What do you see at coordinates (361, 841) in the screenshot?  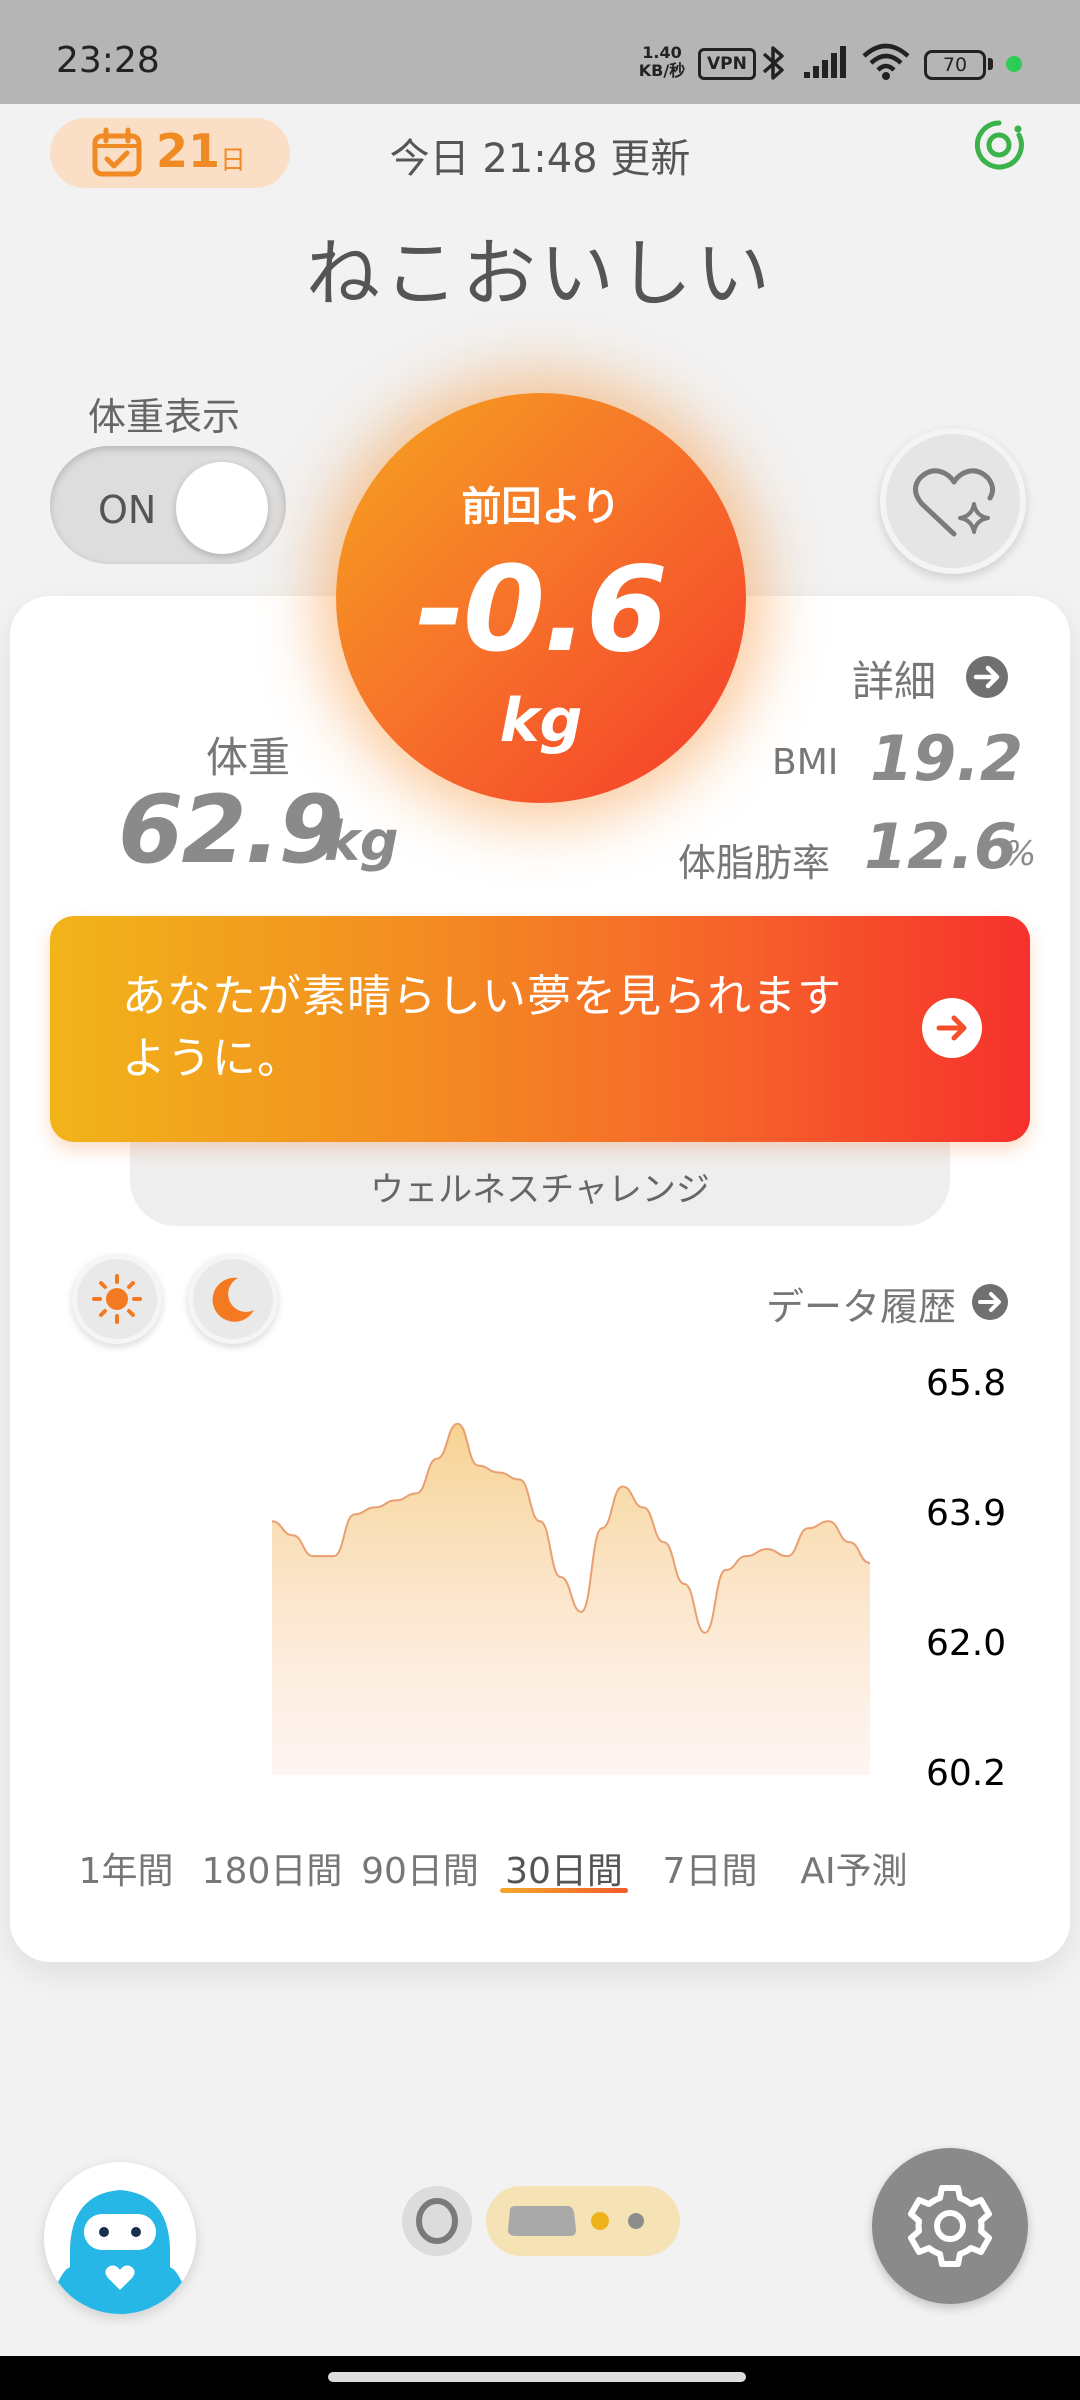 I see `weight-unit: kg` at bounding box center [361, 841].